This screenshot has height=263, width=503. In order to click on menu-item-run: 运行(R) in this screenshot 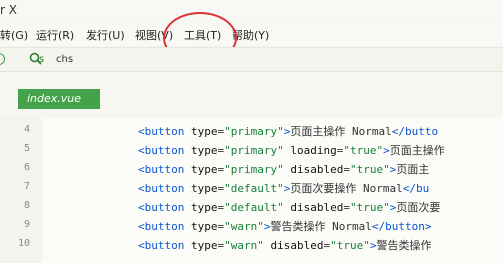, I will do `click(55, 35)`.